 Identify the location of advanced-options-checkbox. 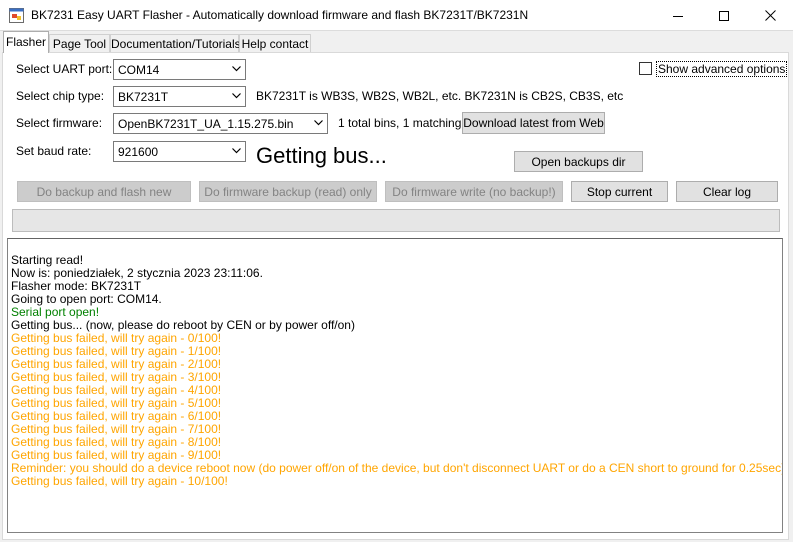
(645, 68).